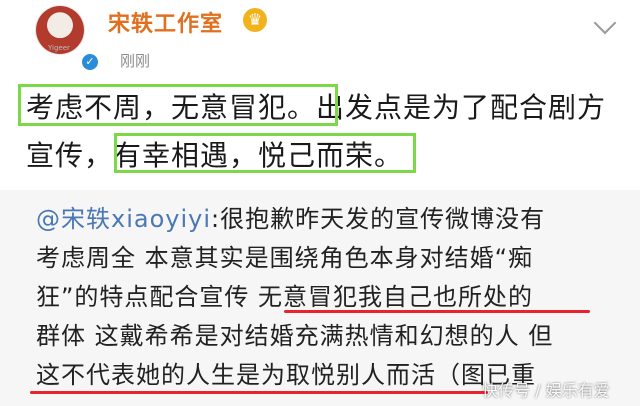 The width and height of the screenshot is (640, 406). Describe the element at coordinates (59, 48) in the screenshot. I see `avatar-tag: Yigeer` at that location.